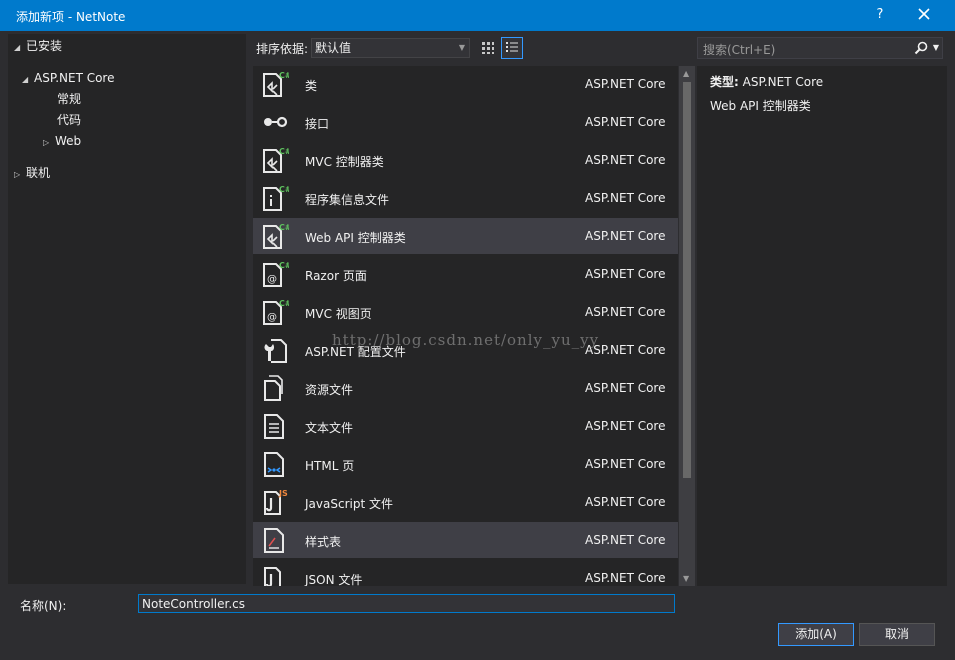  What do you see at coordinates (390, 48) in the screenshot?
I see `sort-dropdown: 默认值 ▼` at bounding box center [390, 48].